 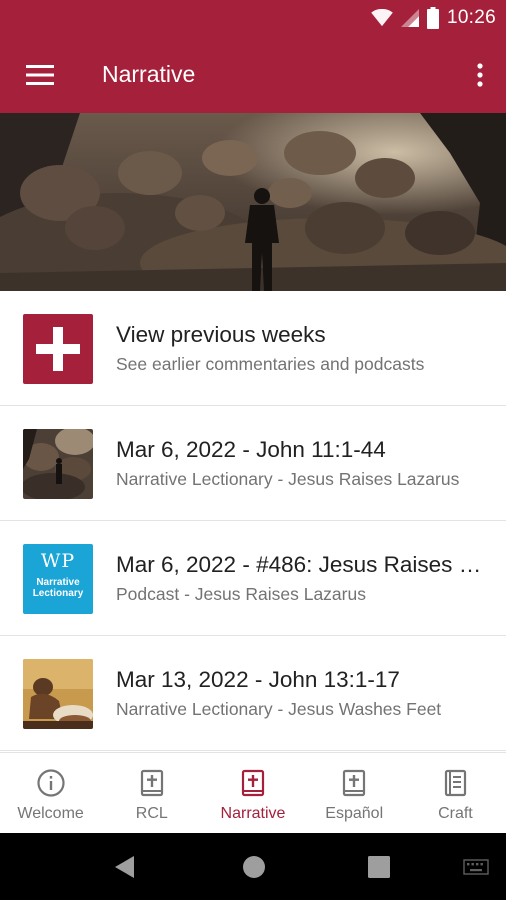 What do you see at coordinates (50, 783) in the screenshot?
I see `info-circle-icon` at bounding box center [50, 783].